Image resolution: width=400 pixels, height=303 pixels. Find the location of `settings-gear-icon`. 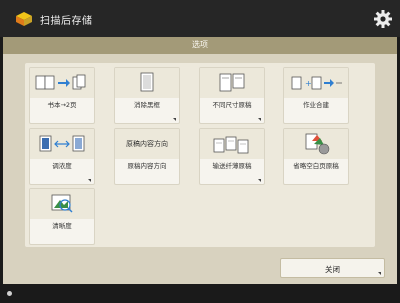

settings-gear-icon is located at coordinates (383, 19).